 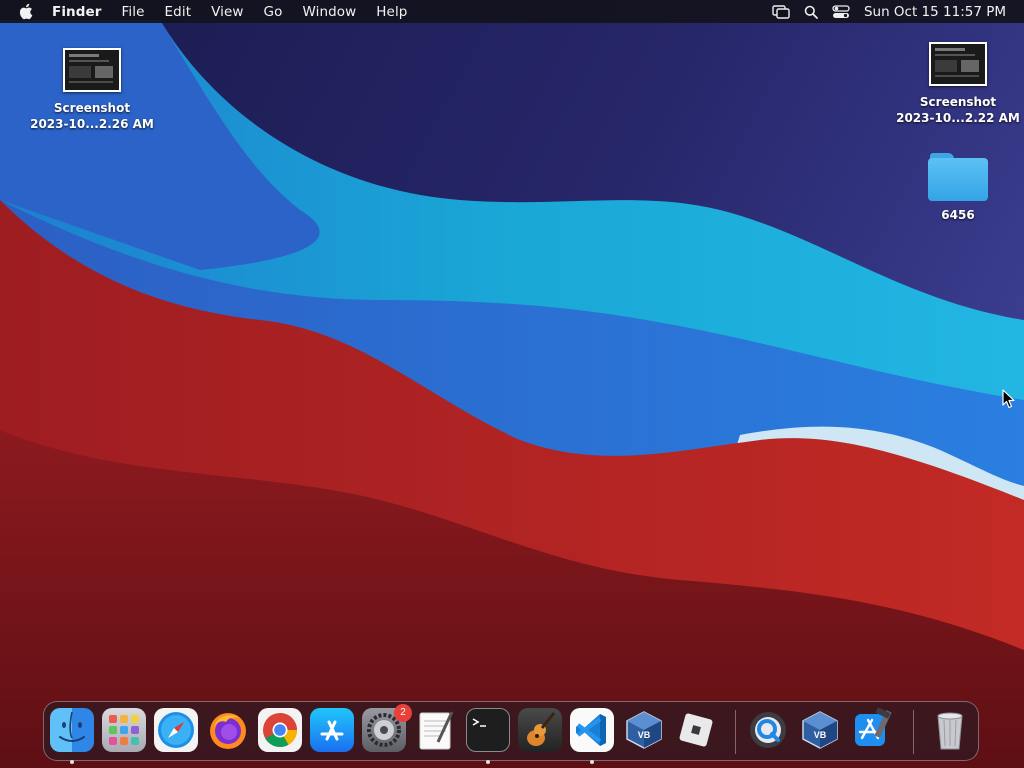 What do you see at coordinates (178, 12) in the screenshot?
I see `menu-edit: Edit` at bounding box center [178, 12].